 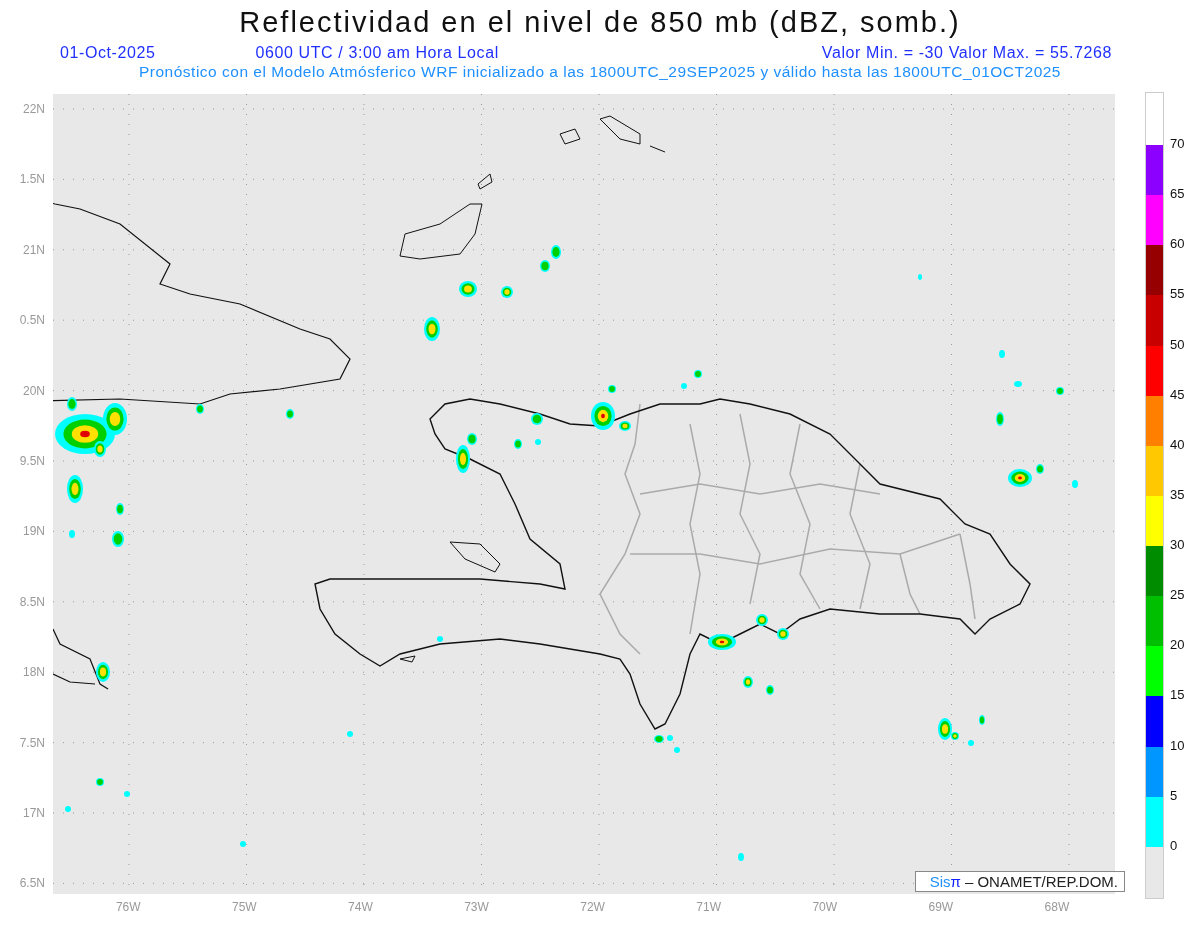 What do you see at coordinates (966, 53) in the screenshot?
I see `value-range-text: Valor Min. = -30 Valor Max. = 55.7268` at bounding box center [966, 53].